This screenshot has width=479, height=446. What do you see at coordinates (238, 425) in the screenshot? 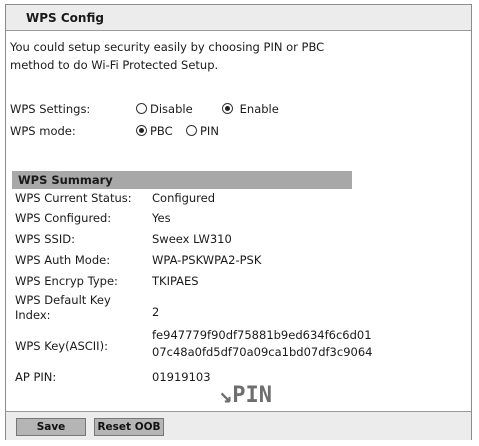
I see `footer-bar: Save Reset OOB` at bounding box center [238, 425].